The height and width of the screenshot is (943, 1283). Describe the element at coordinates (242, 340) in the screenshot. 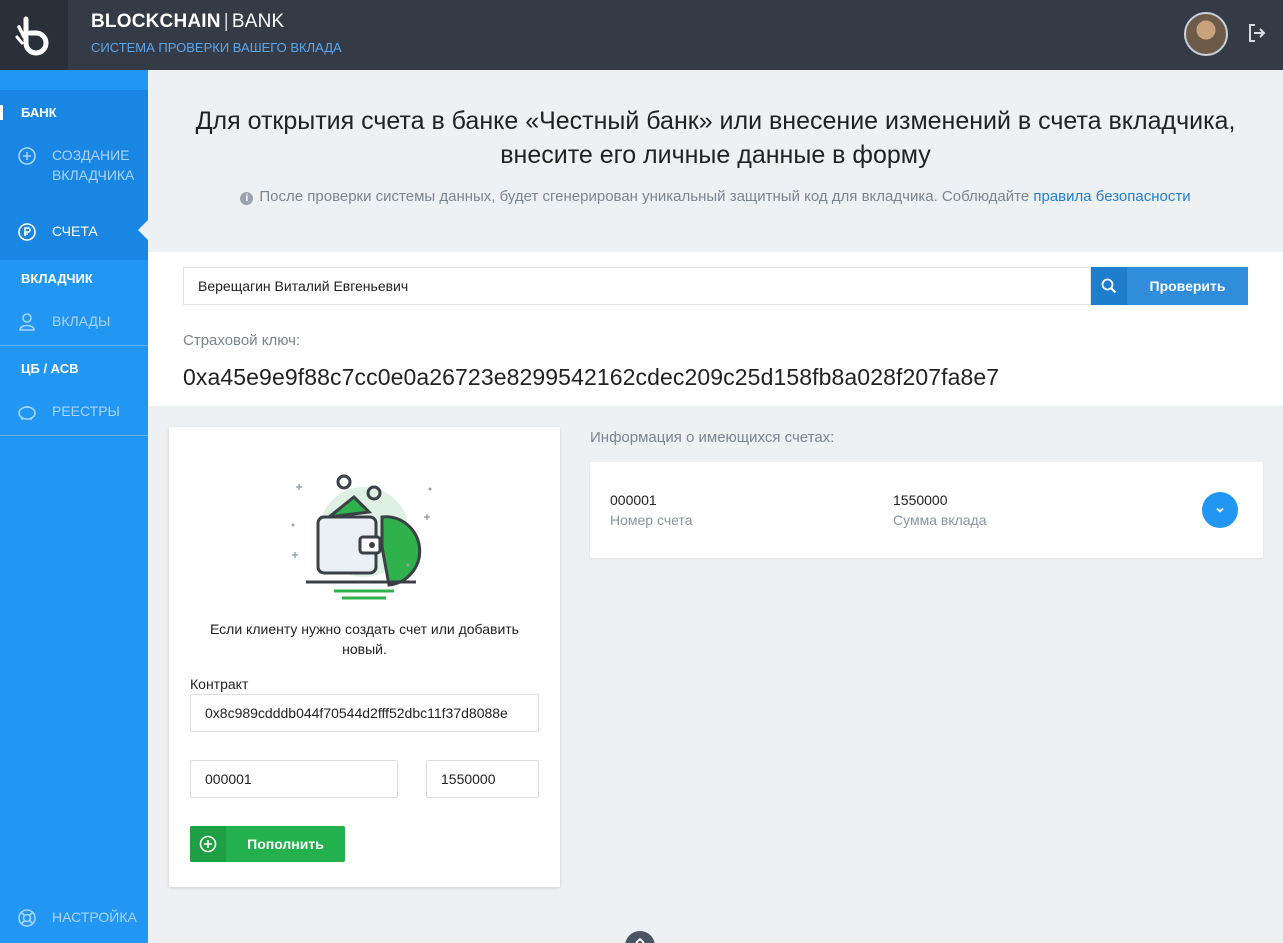

I see `insurance-key-label: Страховой ключ:` at that location.